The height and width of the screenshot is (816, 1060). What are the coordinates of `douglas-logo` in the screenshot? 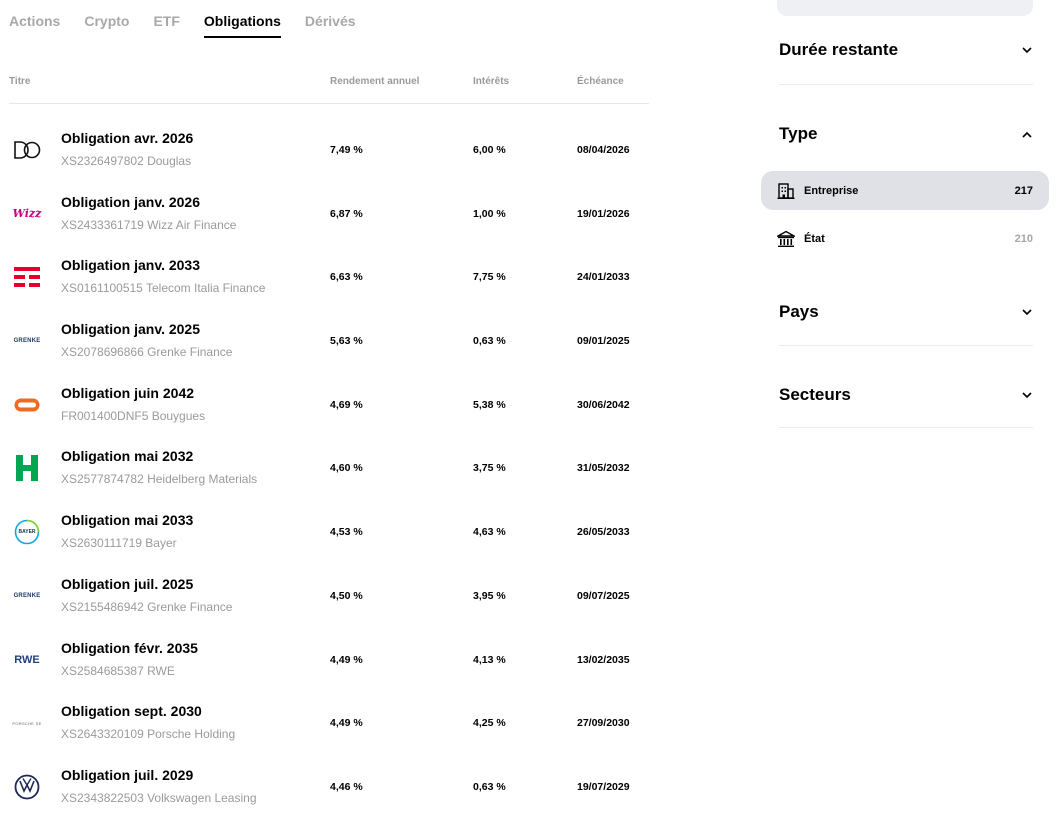 It's located at (27, 150).